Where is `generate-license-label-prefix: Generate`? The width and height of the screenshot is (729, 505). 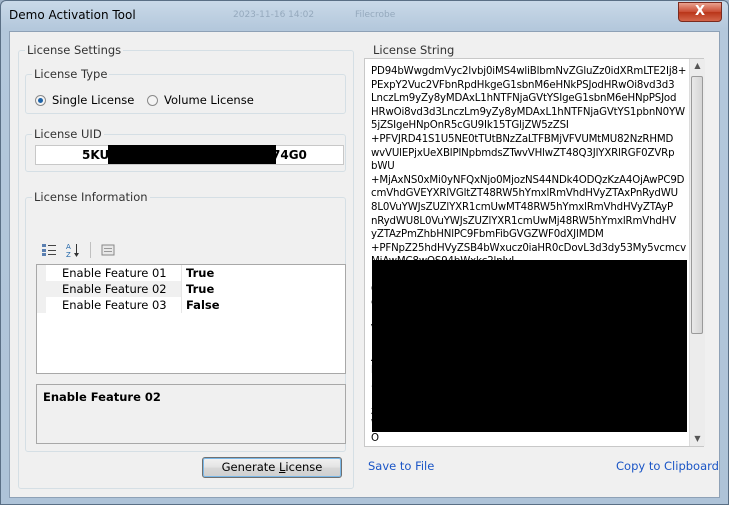
generate-license-label-prefix: Generate is located at coordinates (250, 467).